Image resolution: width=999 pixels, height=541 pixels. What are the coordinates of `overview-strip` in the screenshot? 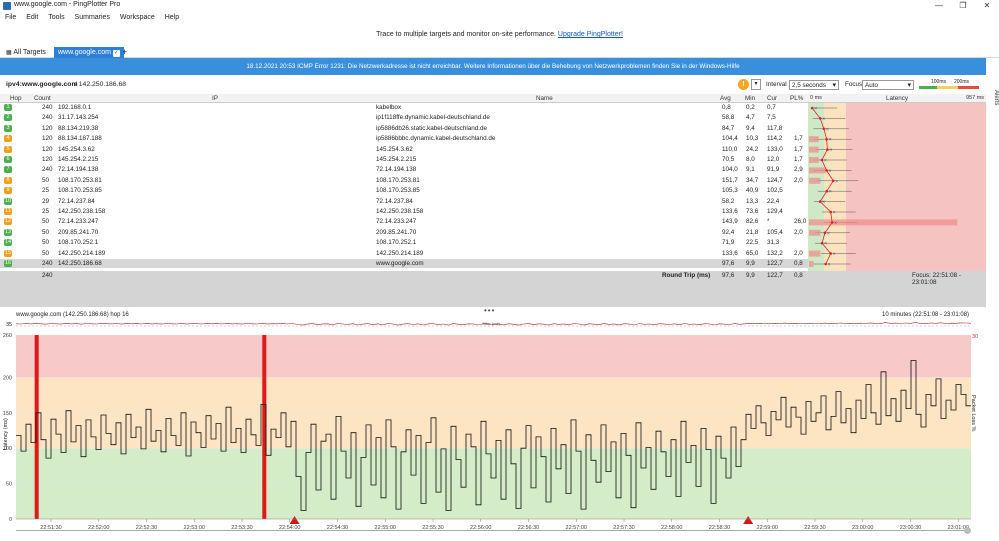 It's located at (493, 324).